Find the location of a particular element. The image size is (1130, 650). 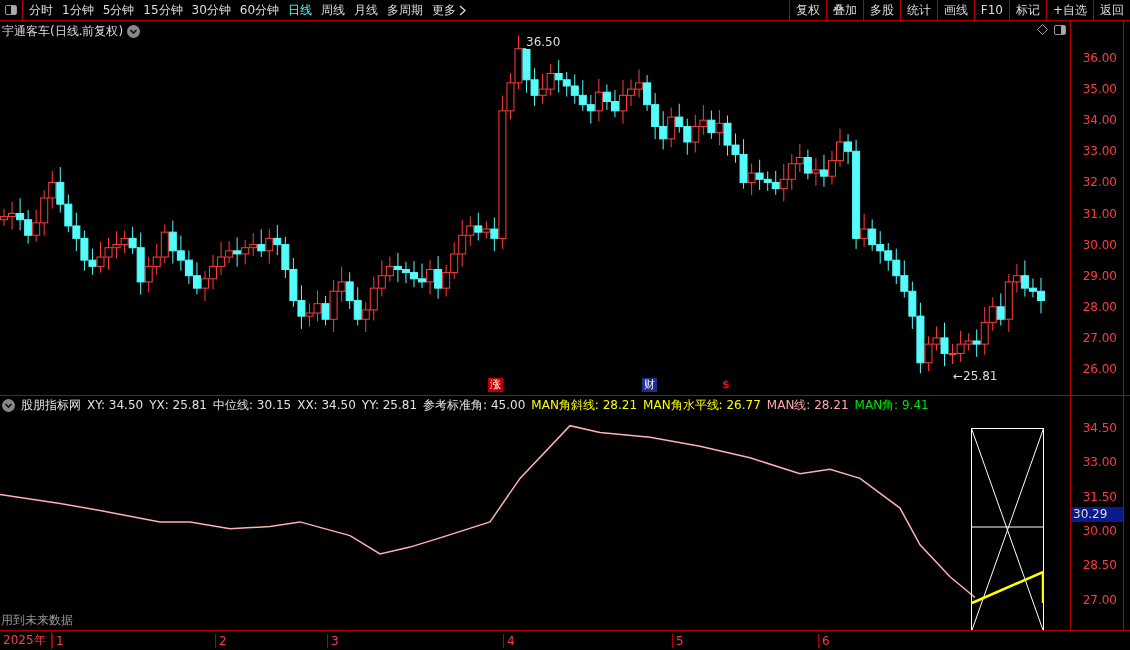

period-tab: 1分钟 is located at coordinates (78, 10).